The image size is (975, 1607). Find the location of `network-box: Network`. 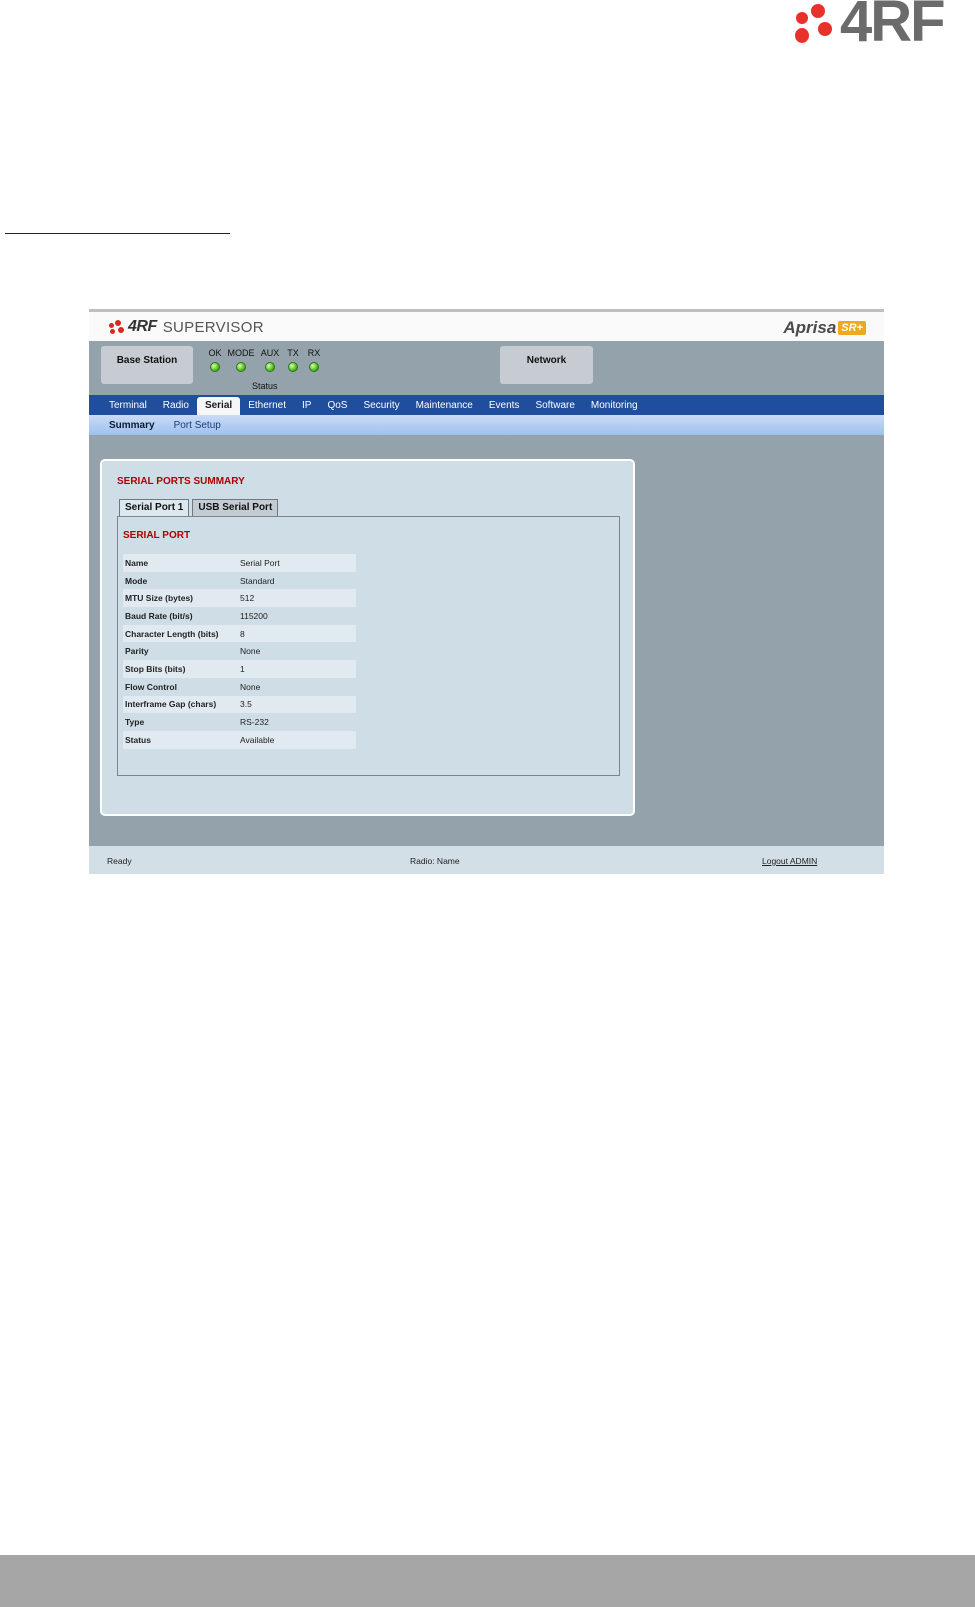

network-box: Network is located at coordinates (546, 365).